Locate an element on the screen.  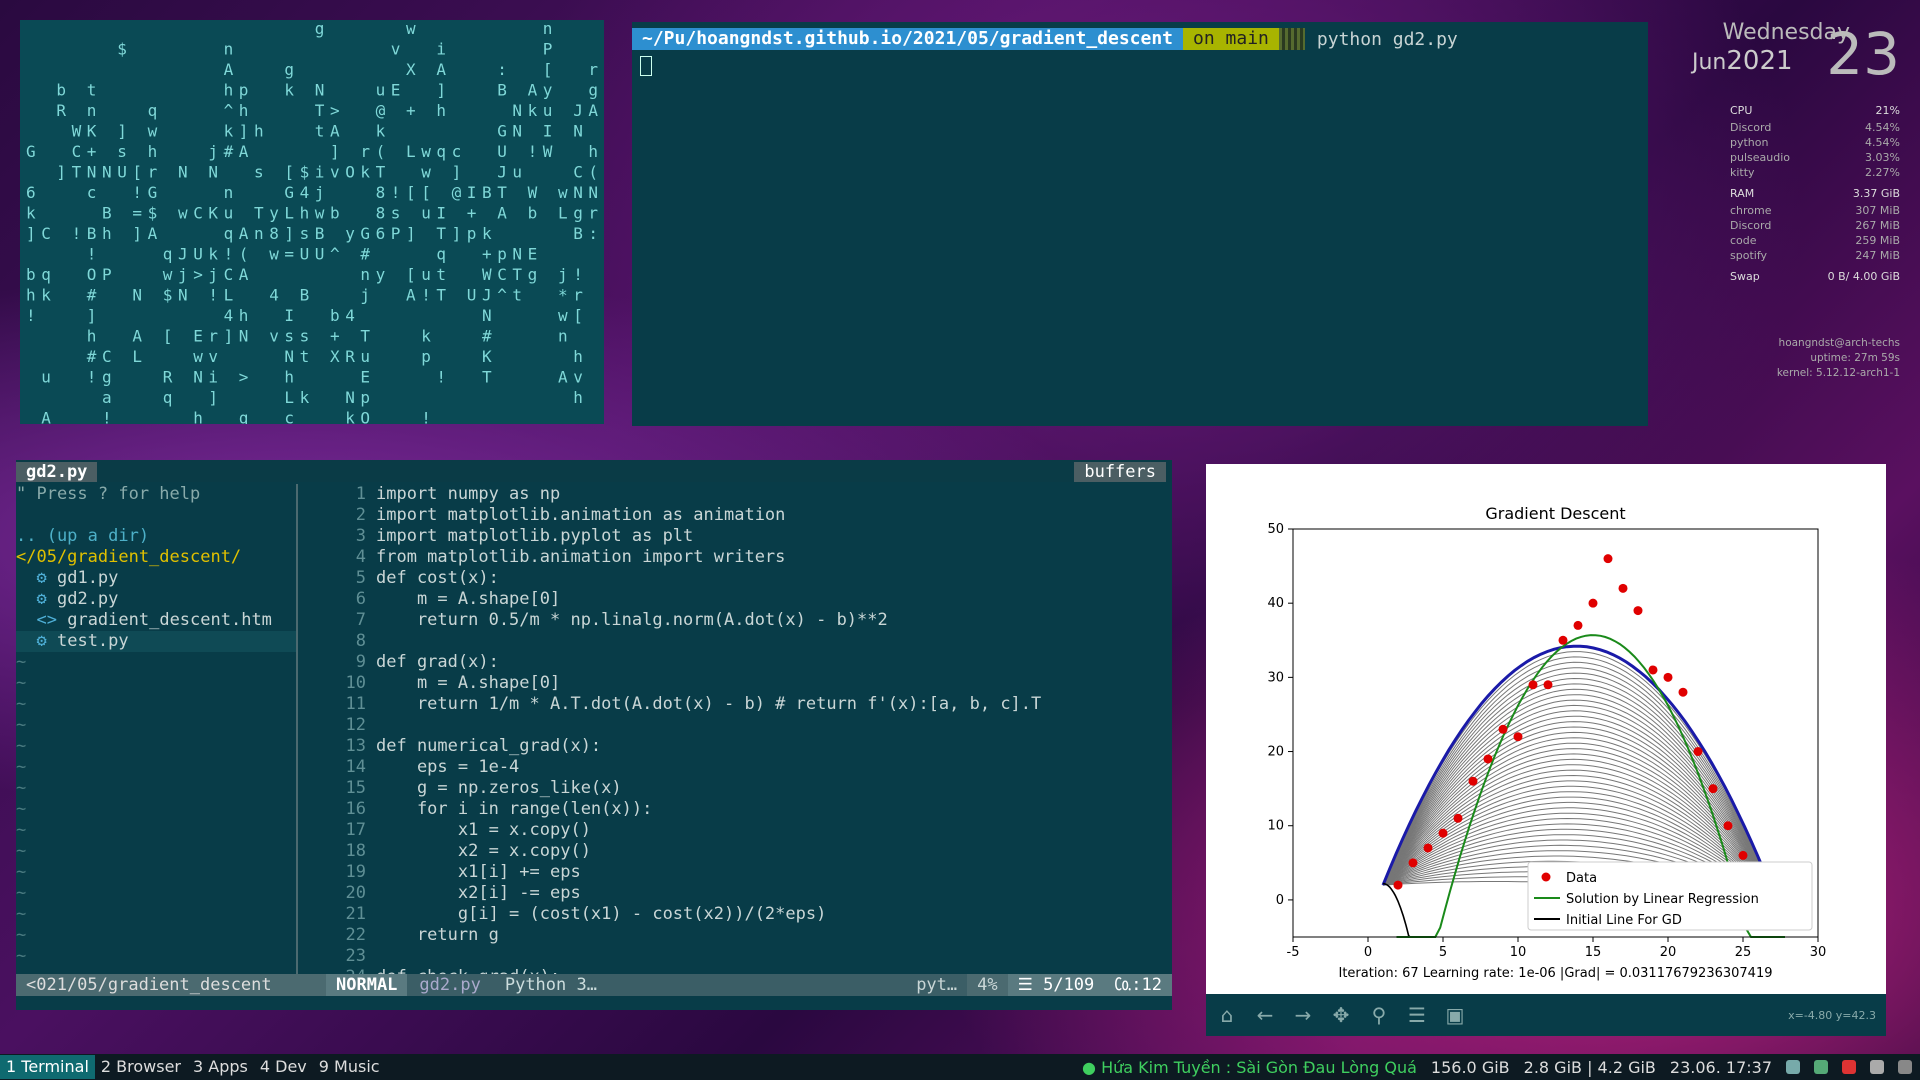
back-icon: ← is located at coordinates (1265, 1015).